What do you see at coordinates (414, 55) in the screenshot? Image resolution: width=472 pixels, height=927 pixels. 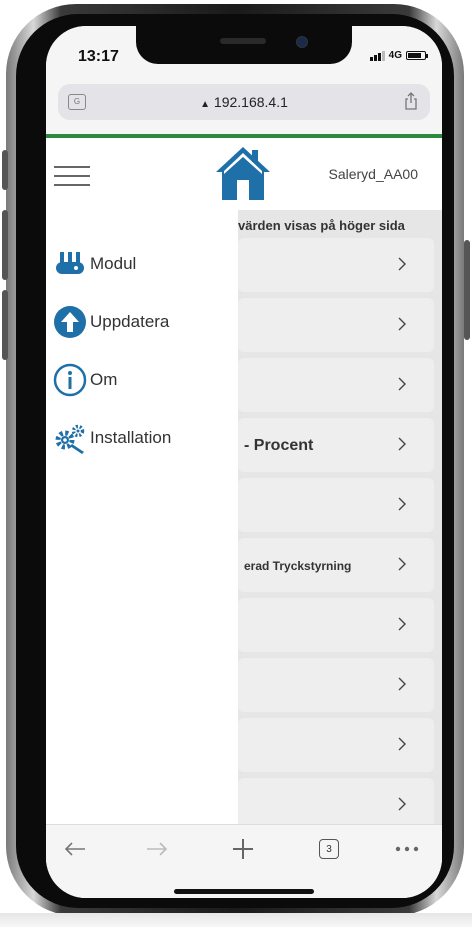 I see `battery-level` at bounding box center [414, 55].